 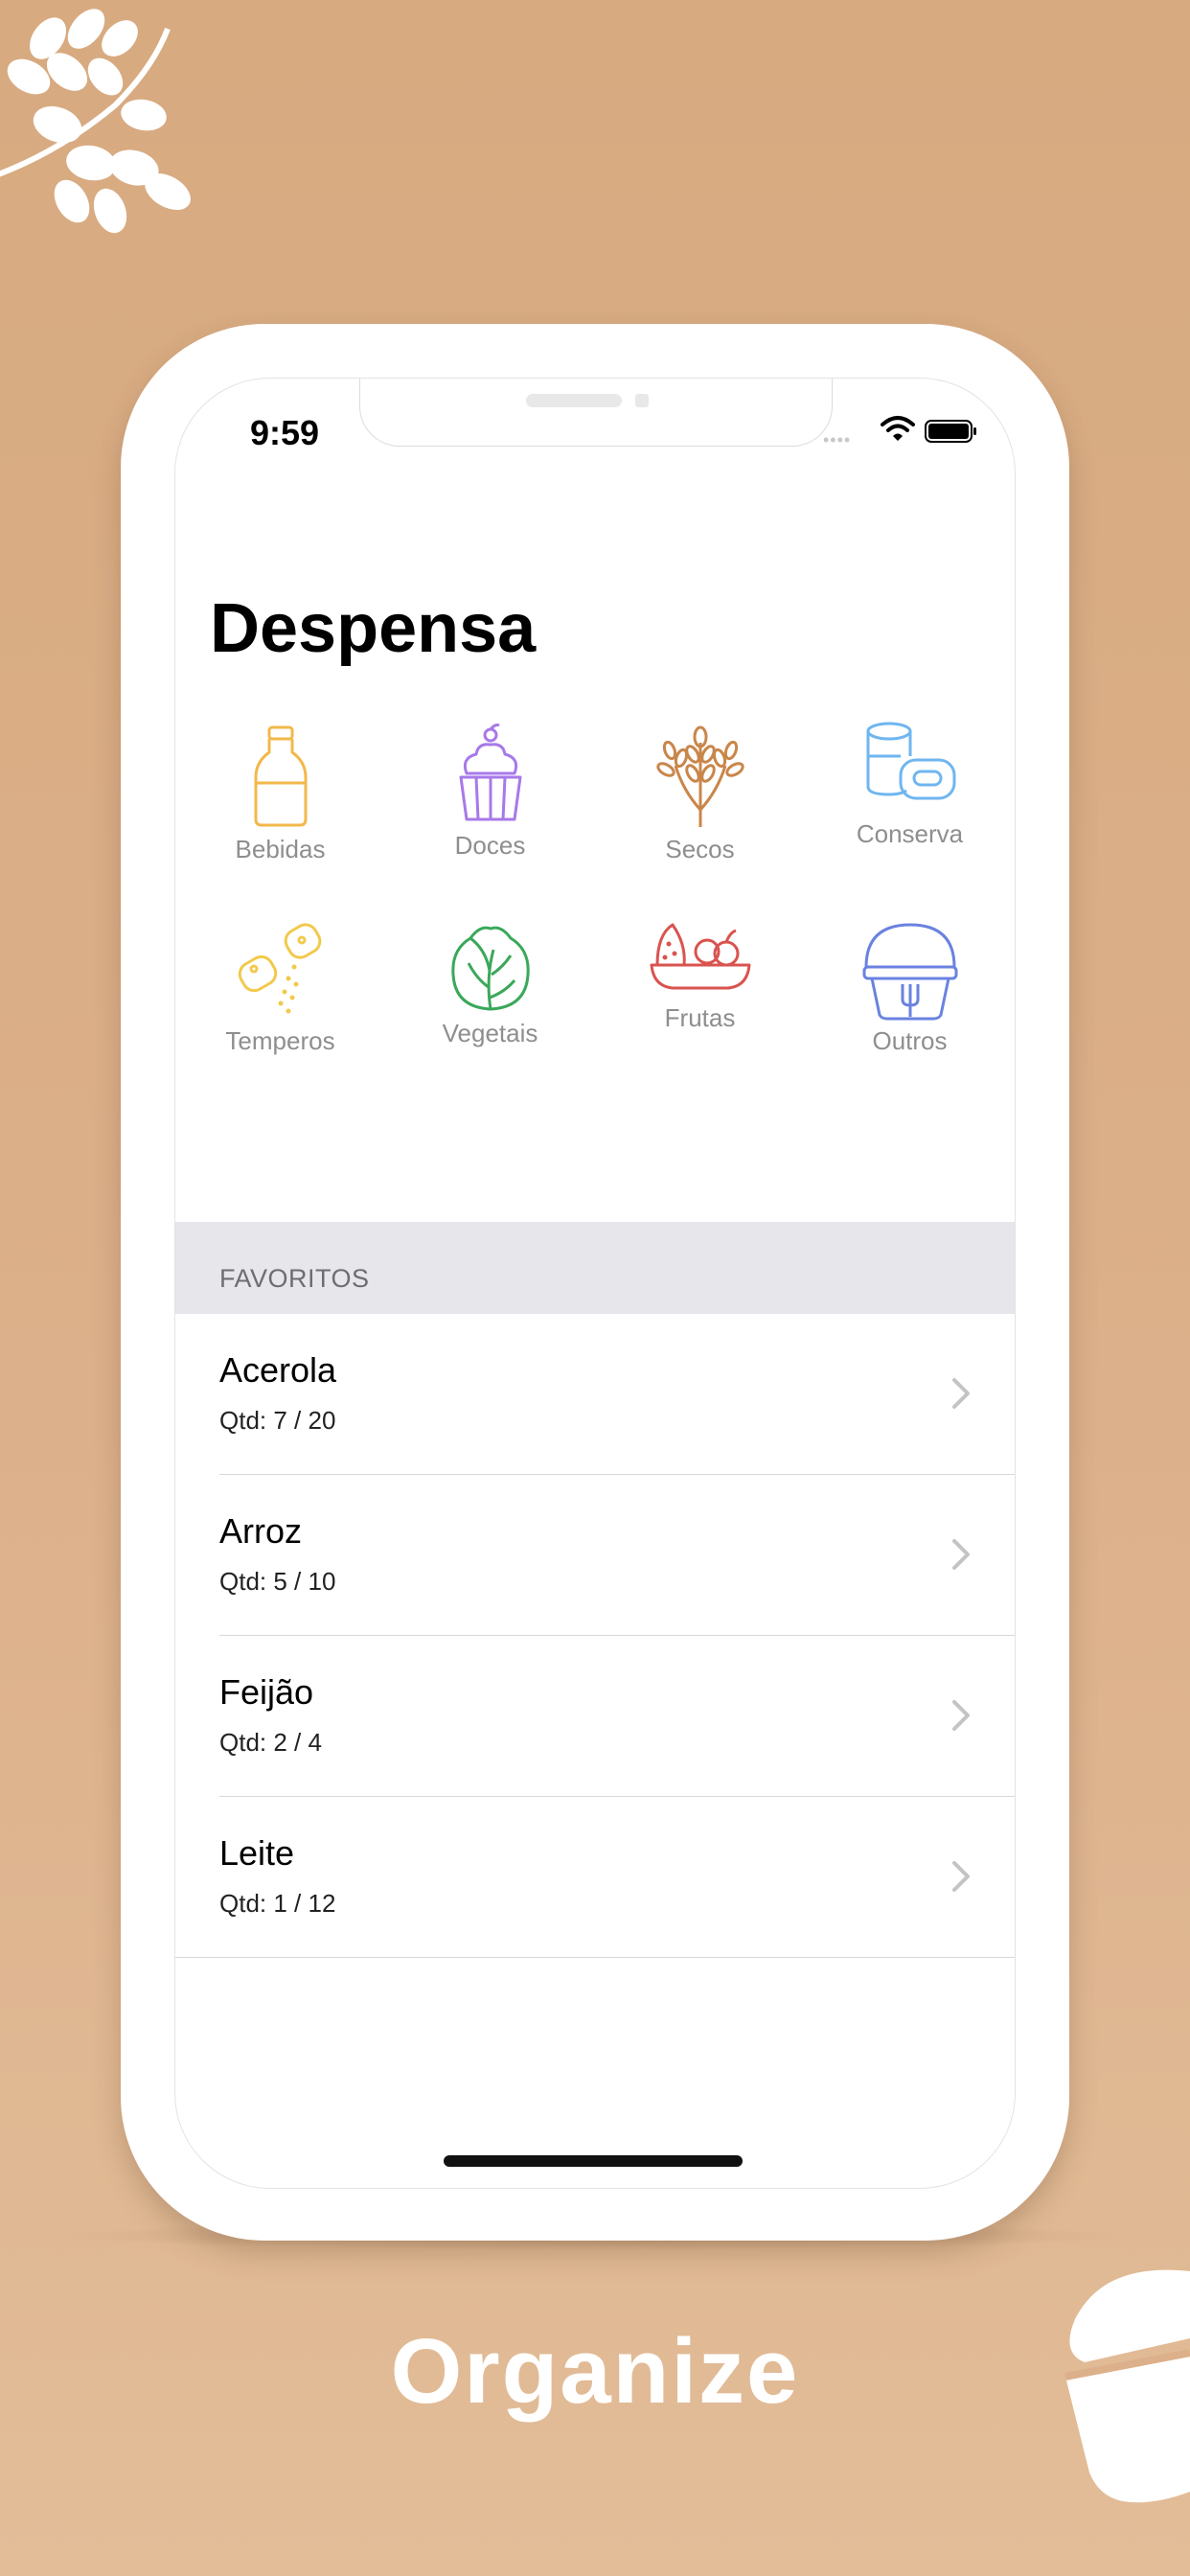 What do you see at coordinates (595, 1957) in the screenshot?
I see `divider` at bounding box center [595, 1957].